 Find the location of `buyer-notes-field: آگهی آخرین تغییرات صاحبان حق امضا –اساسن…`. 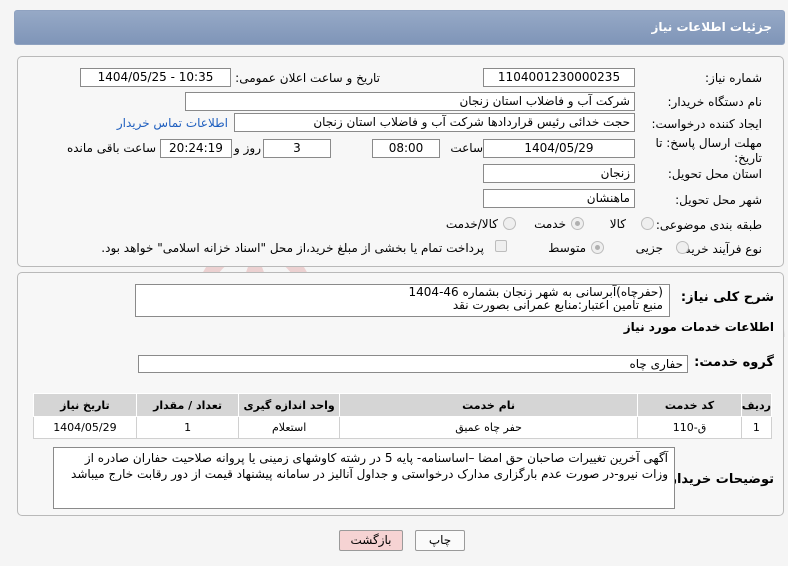

buyer-notes-field: آگهی آخرین تغییرات صاحبان حق امضا –اساسن… is located at coordinates (364, 478).